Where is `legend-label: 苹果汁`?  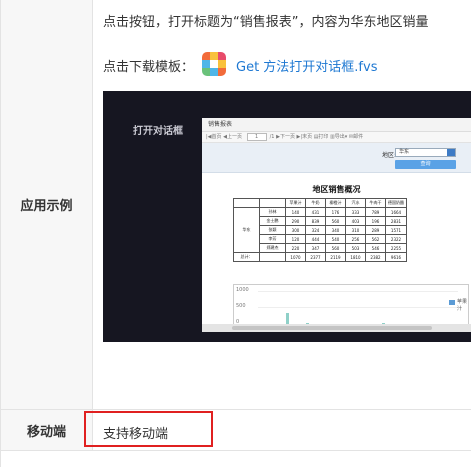
legend-label: 苹果汁 is located at coordinates (462, 305).